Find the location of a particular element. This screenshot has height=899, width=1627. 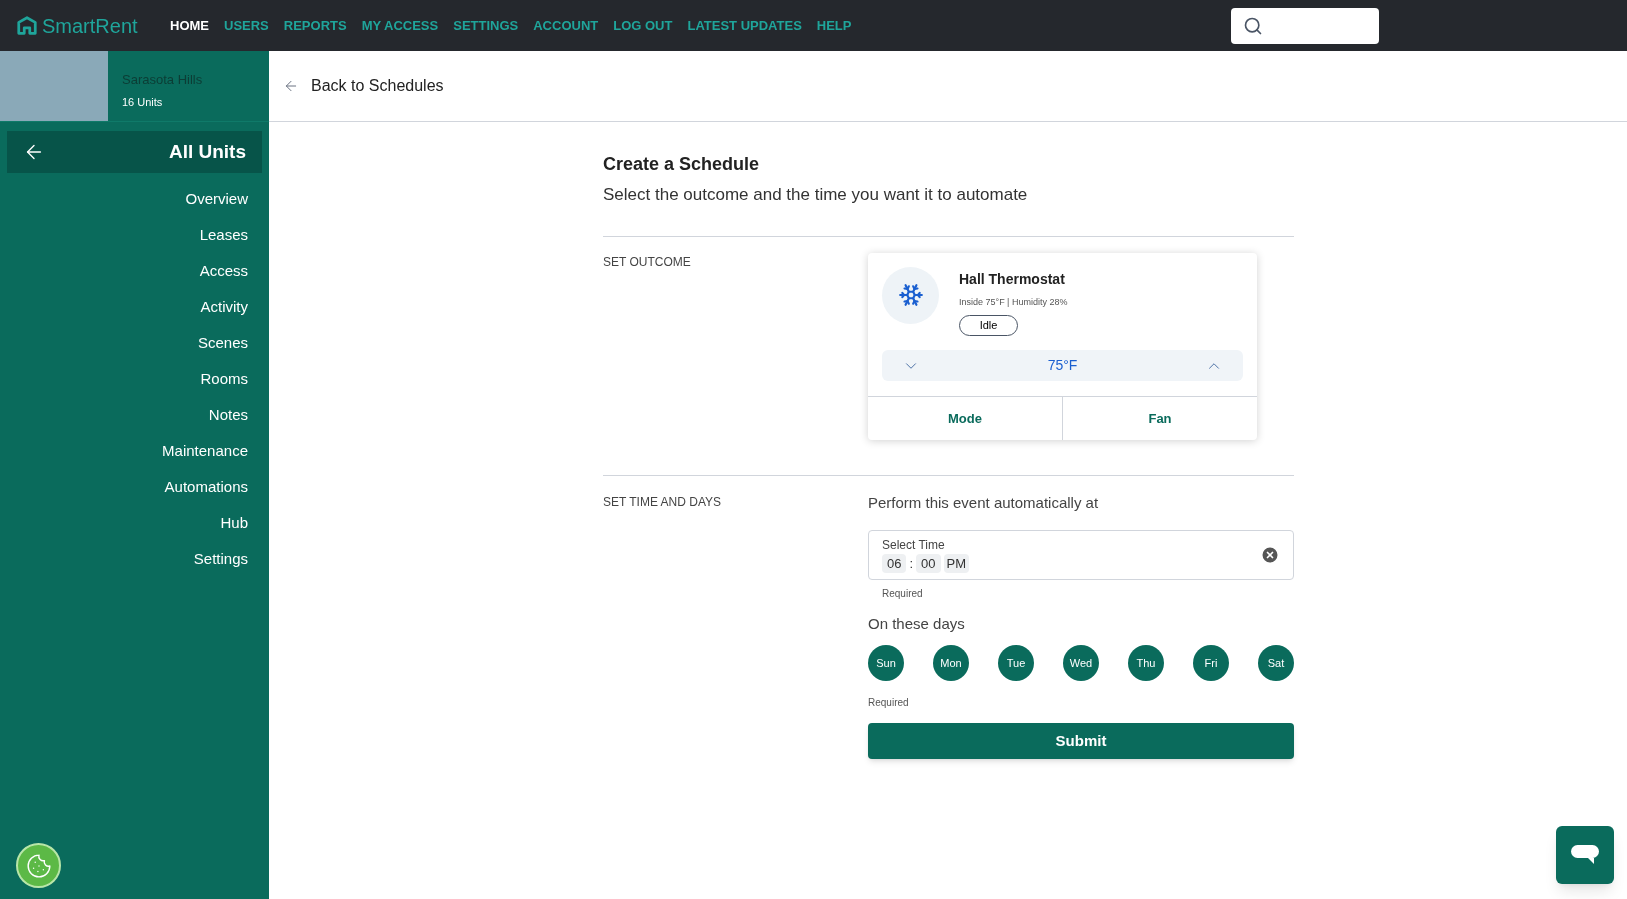

minute-segment: 00 is located at coordinates (928, 563).